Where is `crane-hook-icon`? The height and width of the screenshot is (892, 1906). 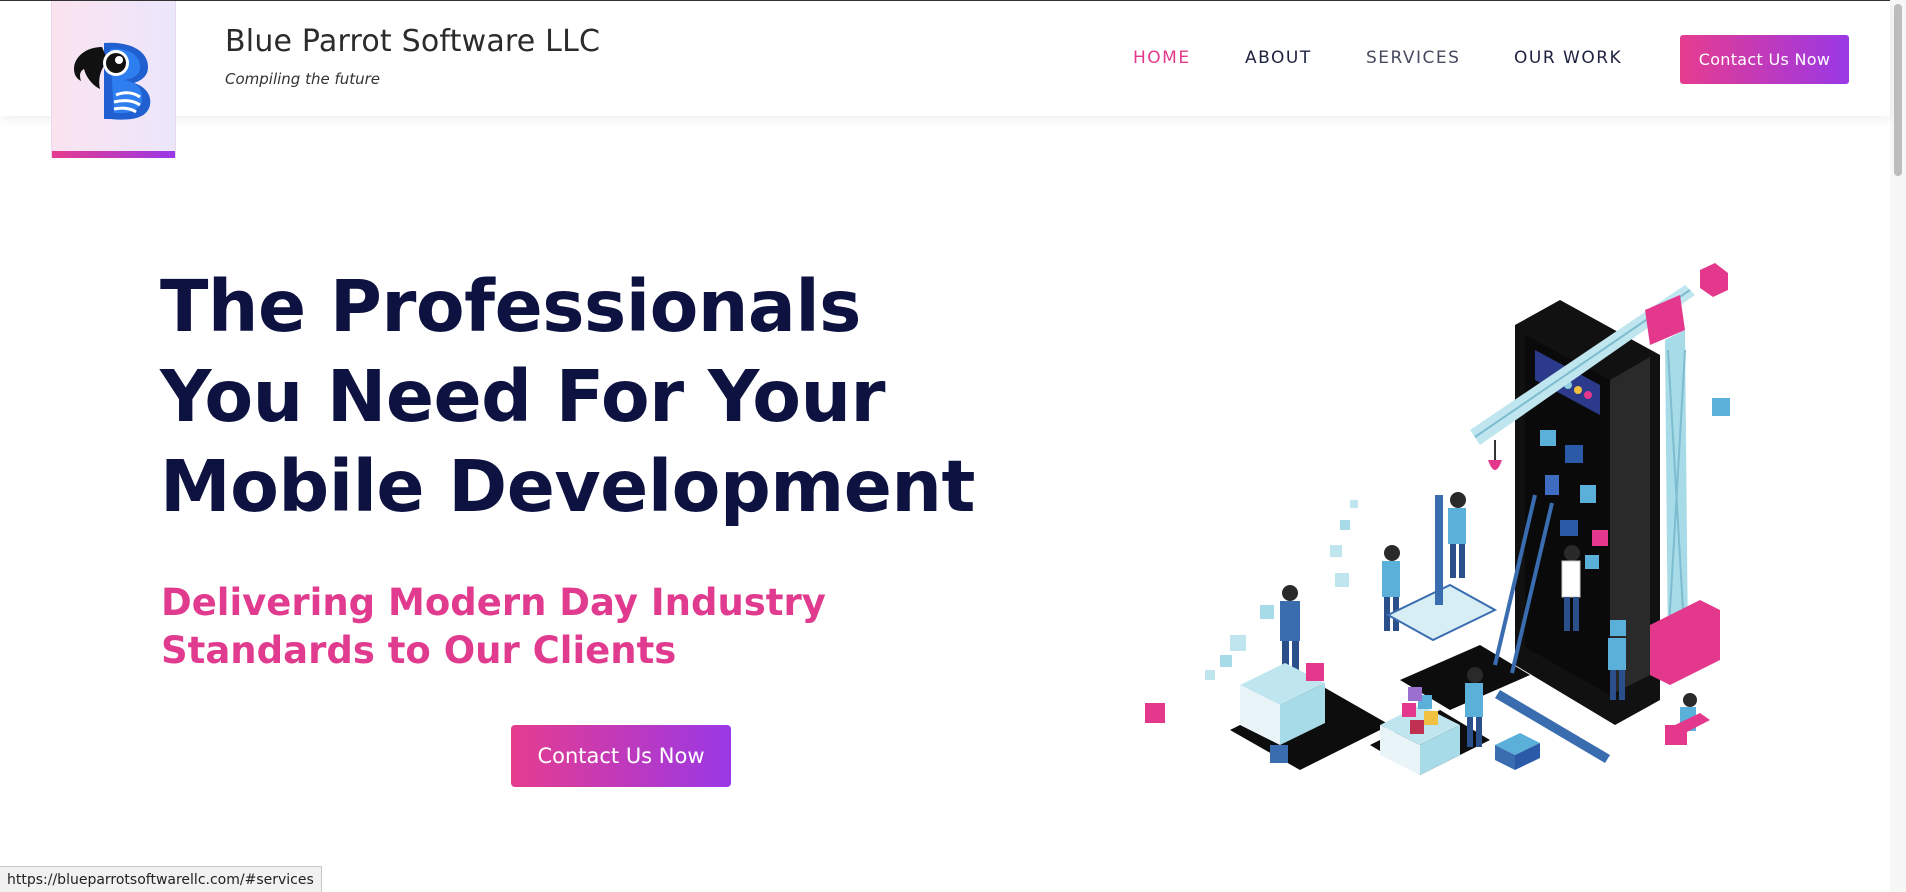 crane-hook-icon is located at coordinates (1495, 465).